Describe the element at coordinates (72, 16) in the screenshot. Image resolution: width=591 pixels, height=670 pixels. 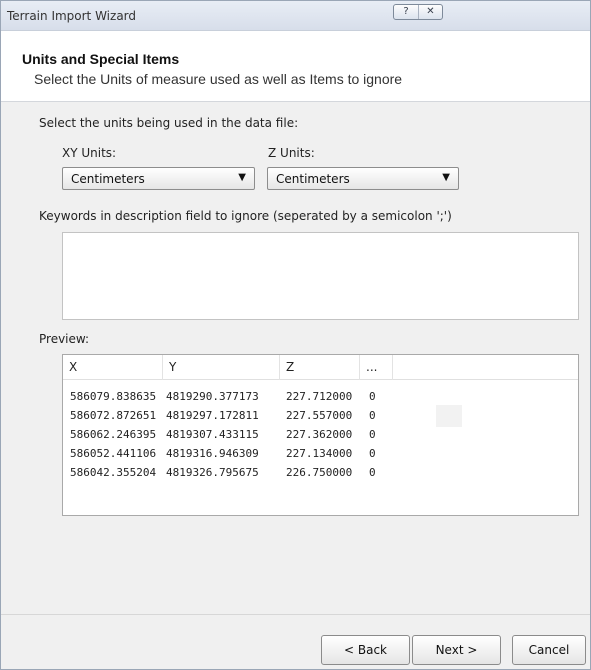
I see `window-title: Terrain Import Wizard` at that location.